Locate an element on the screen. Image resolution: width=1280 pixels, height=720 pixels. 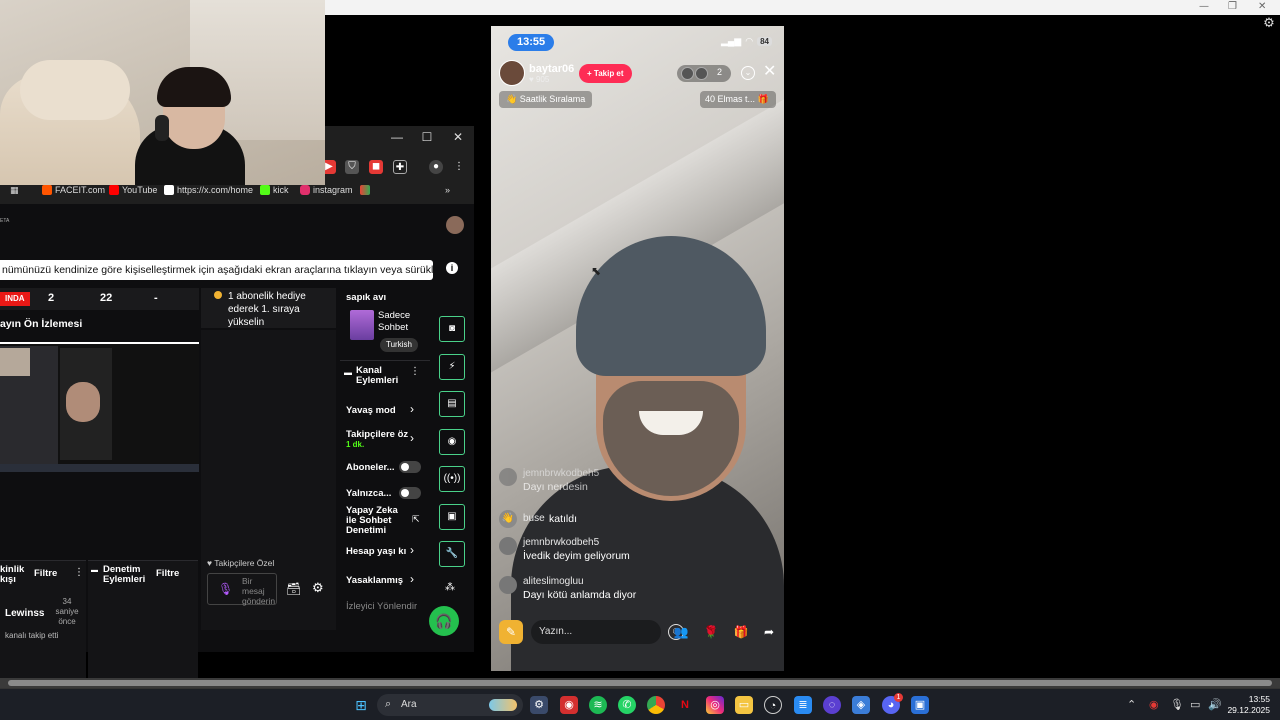
comment-input: Yazın... ☺ is located at coordinates (607, 632).